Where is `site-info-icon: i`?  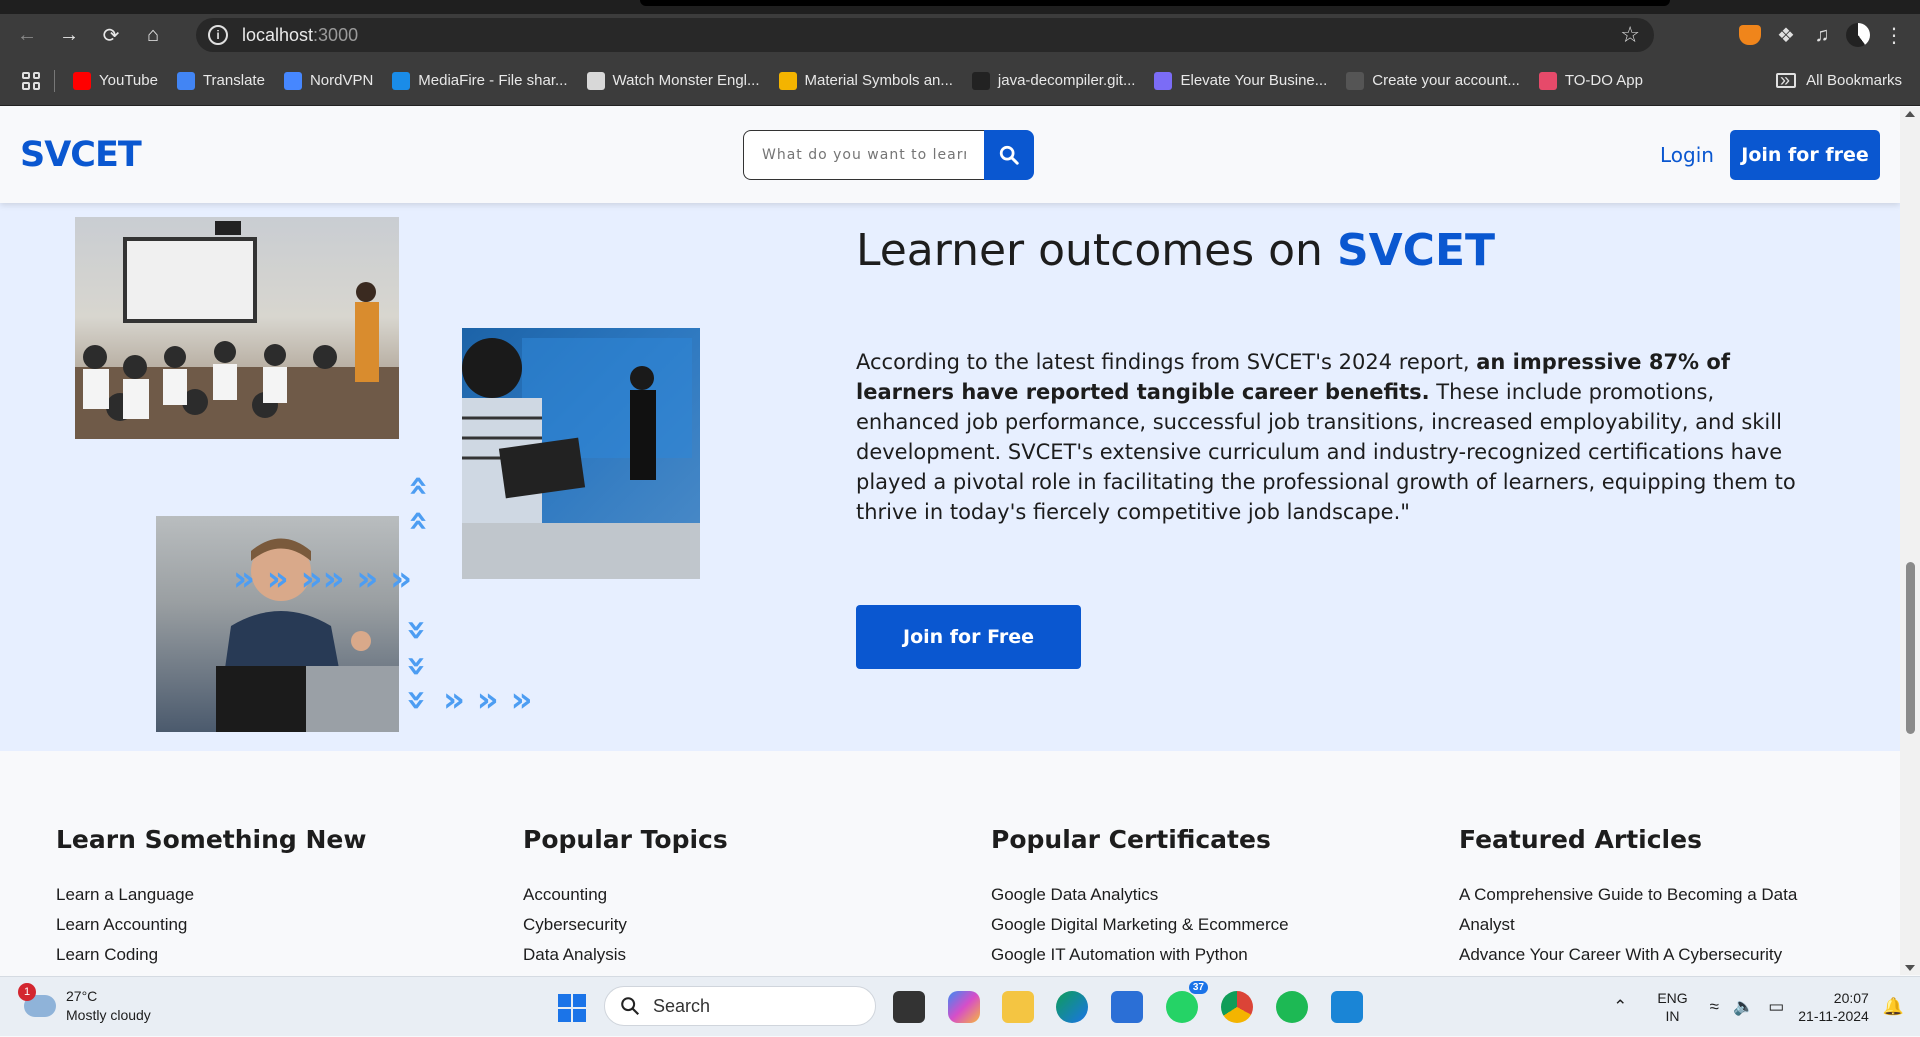 site-info-icon: i is located at coordinates (218, 35).